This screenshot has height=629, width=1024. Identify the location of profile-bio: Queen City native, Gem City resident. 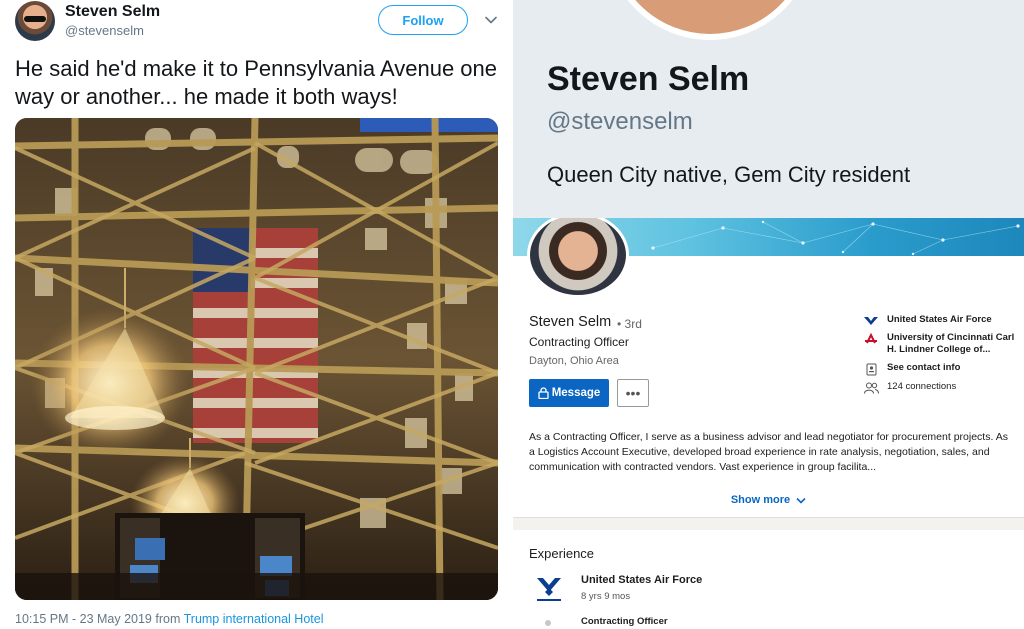
(729, 174).